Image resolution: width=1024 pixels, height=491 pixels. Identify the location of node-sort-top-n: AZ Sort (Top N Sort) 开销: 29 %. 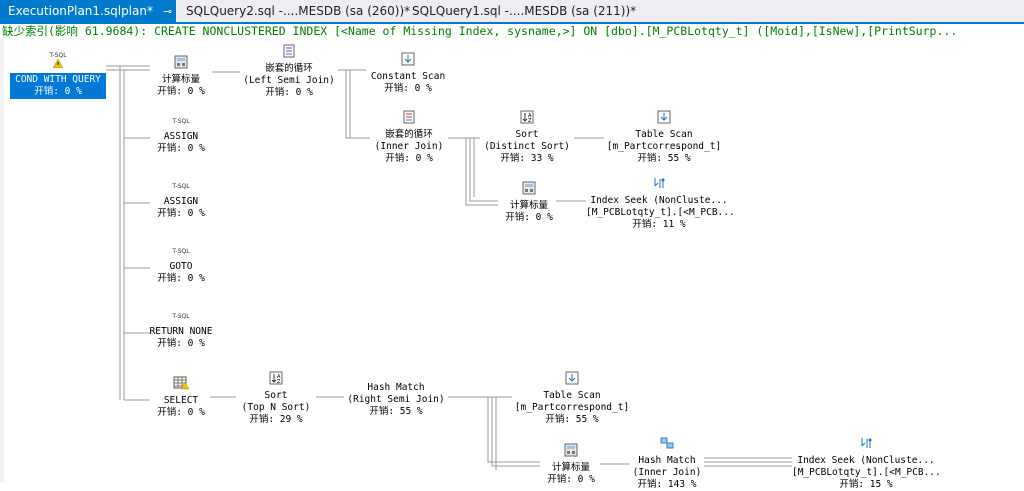
(276, 398).